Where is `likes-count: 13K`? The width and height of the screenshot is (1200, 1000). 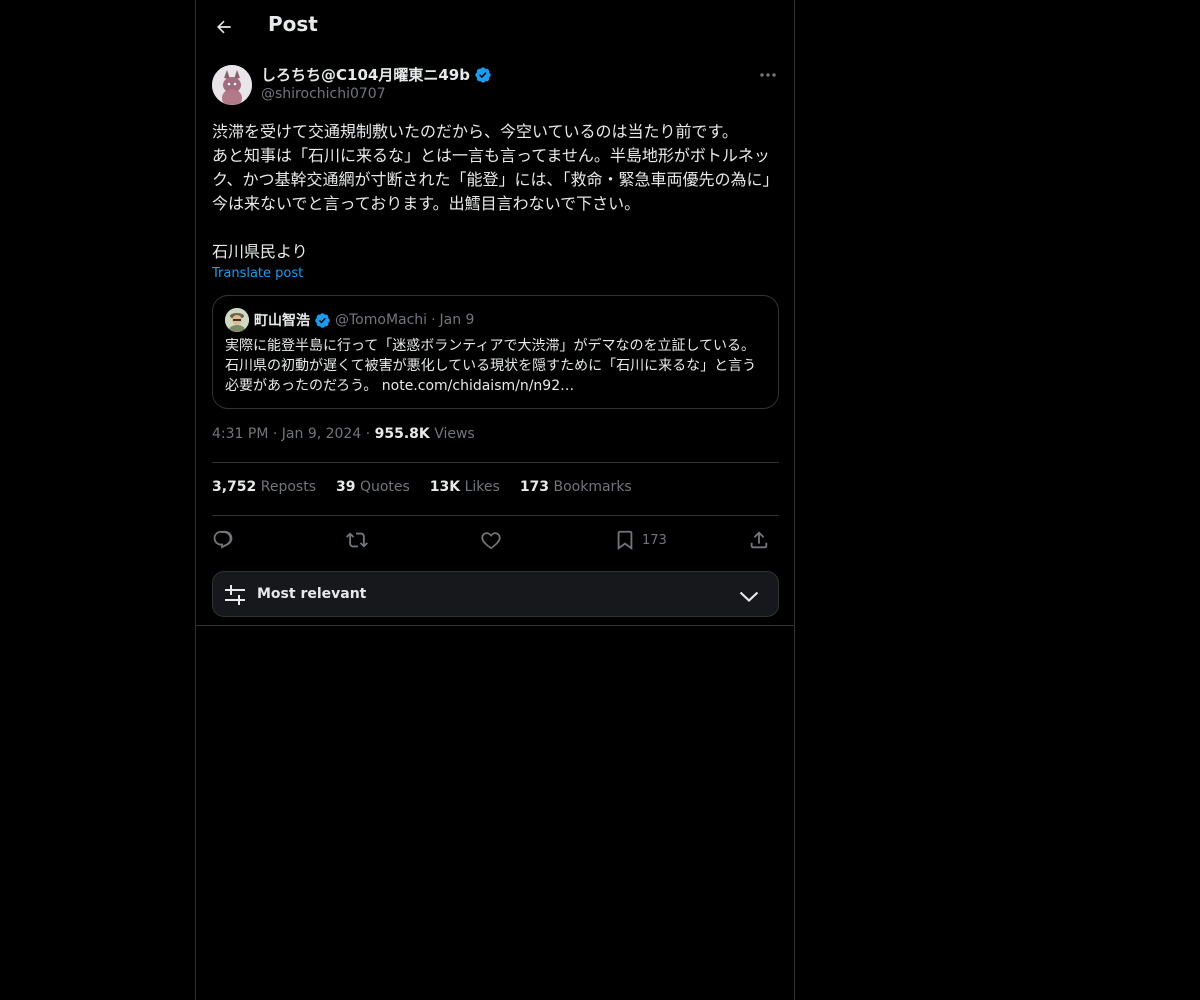 likes-count: 13K is located at coordinates (445, 487).